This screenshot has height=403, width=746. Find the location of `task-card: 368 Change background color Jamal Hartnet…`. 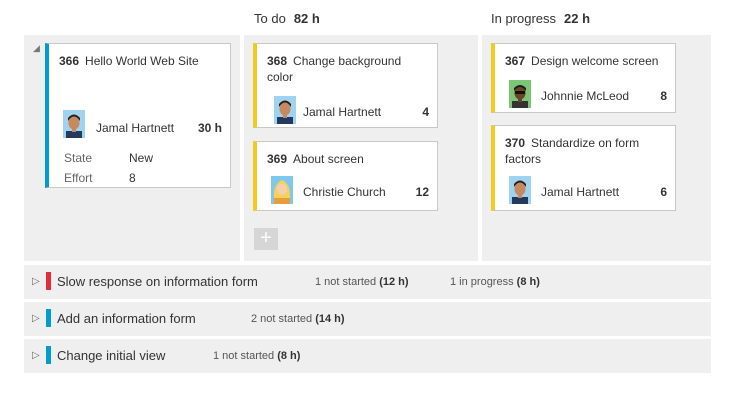

task-card: 368 Change background color Jamal Hartnet… is located at coordinates (345, 85).